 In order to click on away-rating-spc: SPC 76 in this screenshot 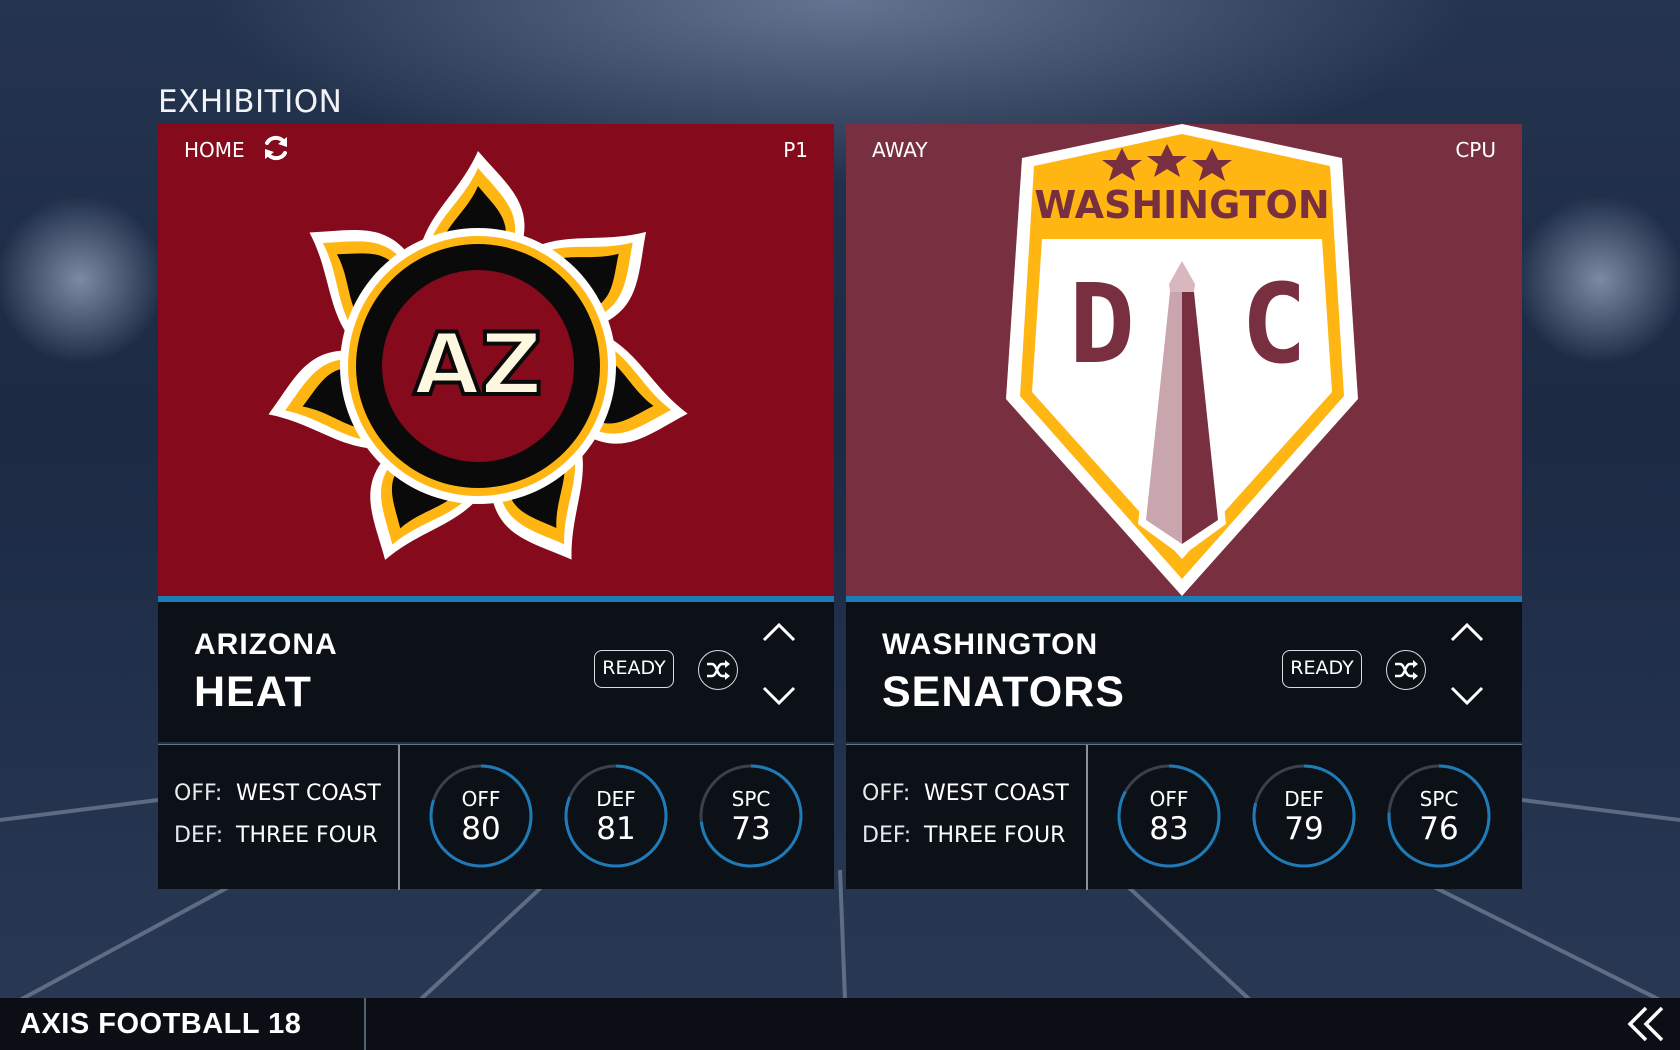, I will do `click(1439, 816)`.